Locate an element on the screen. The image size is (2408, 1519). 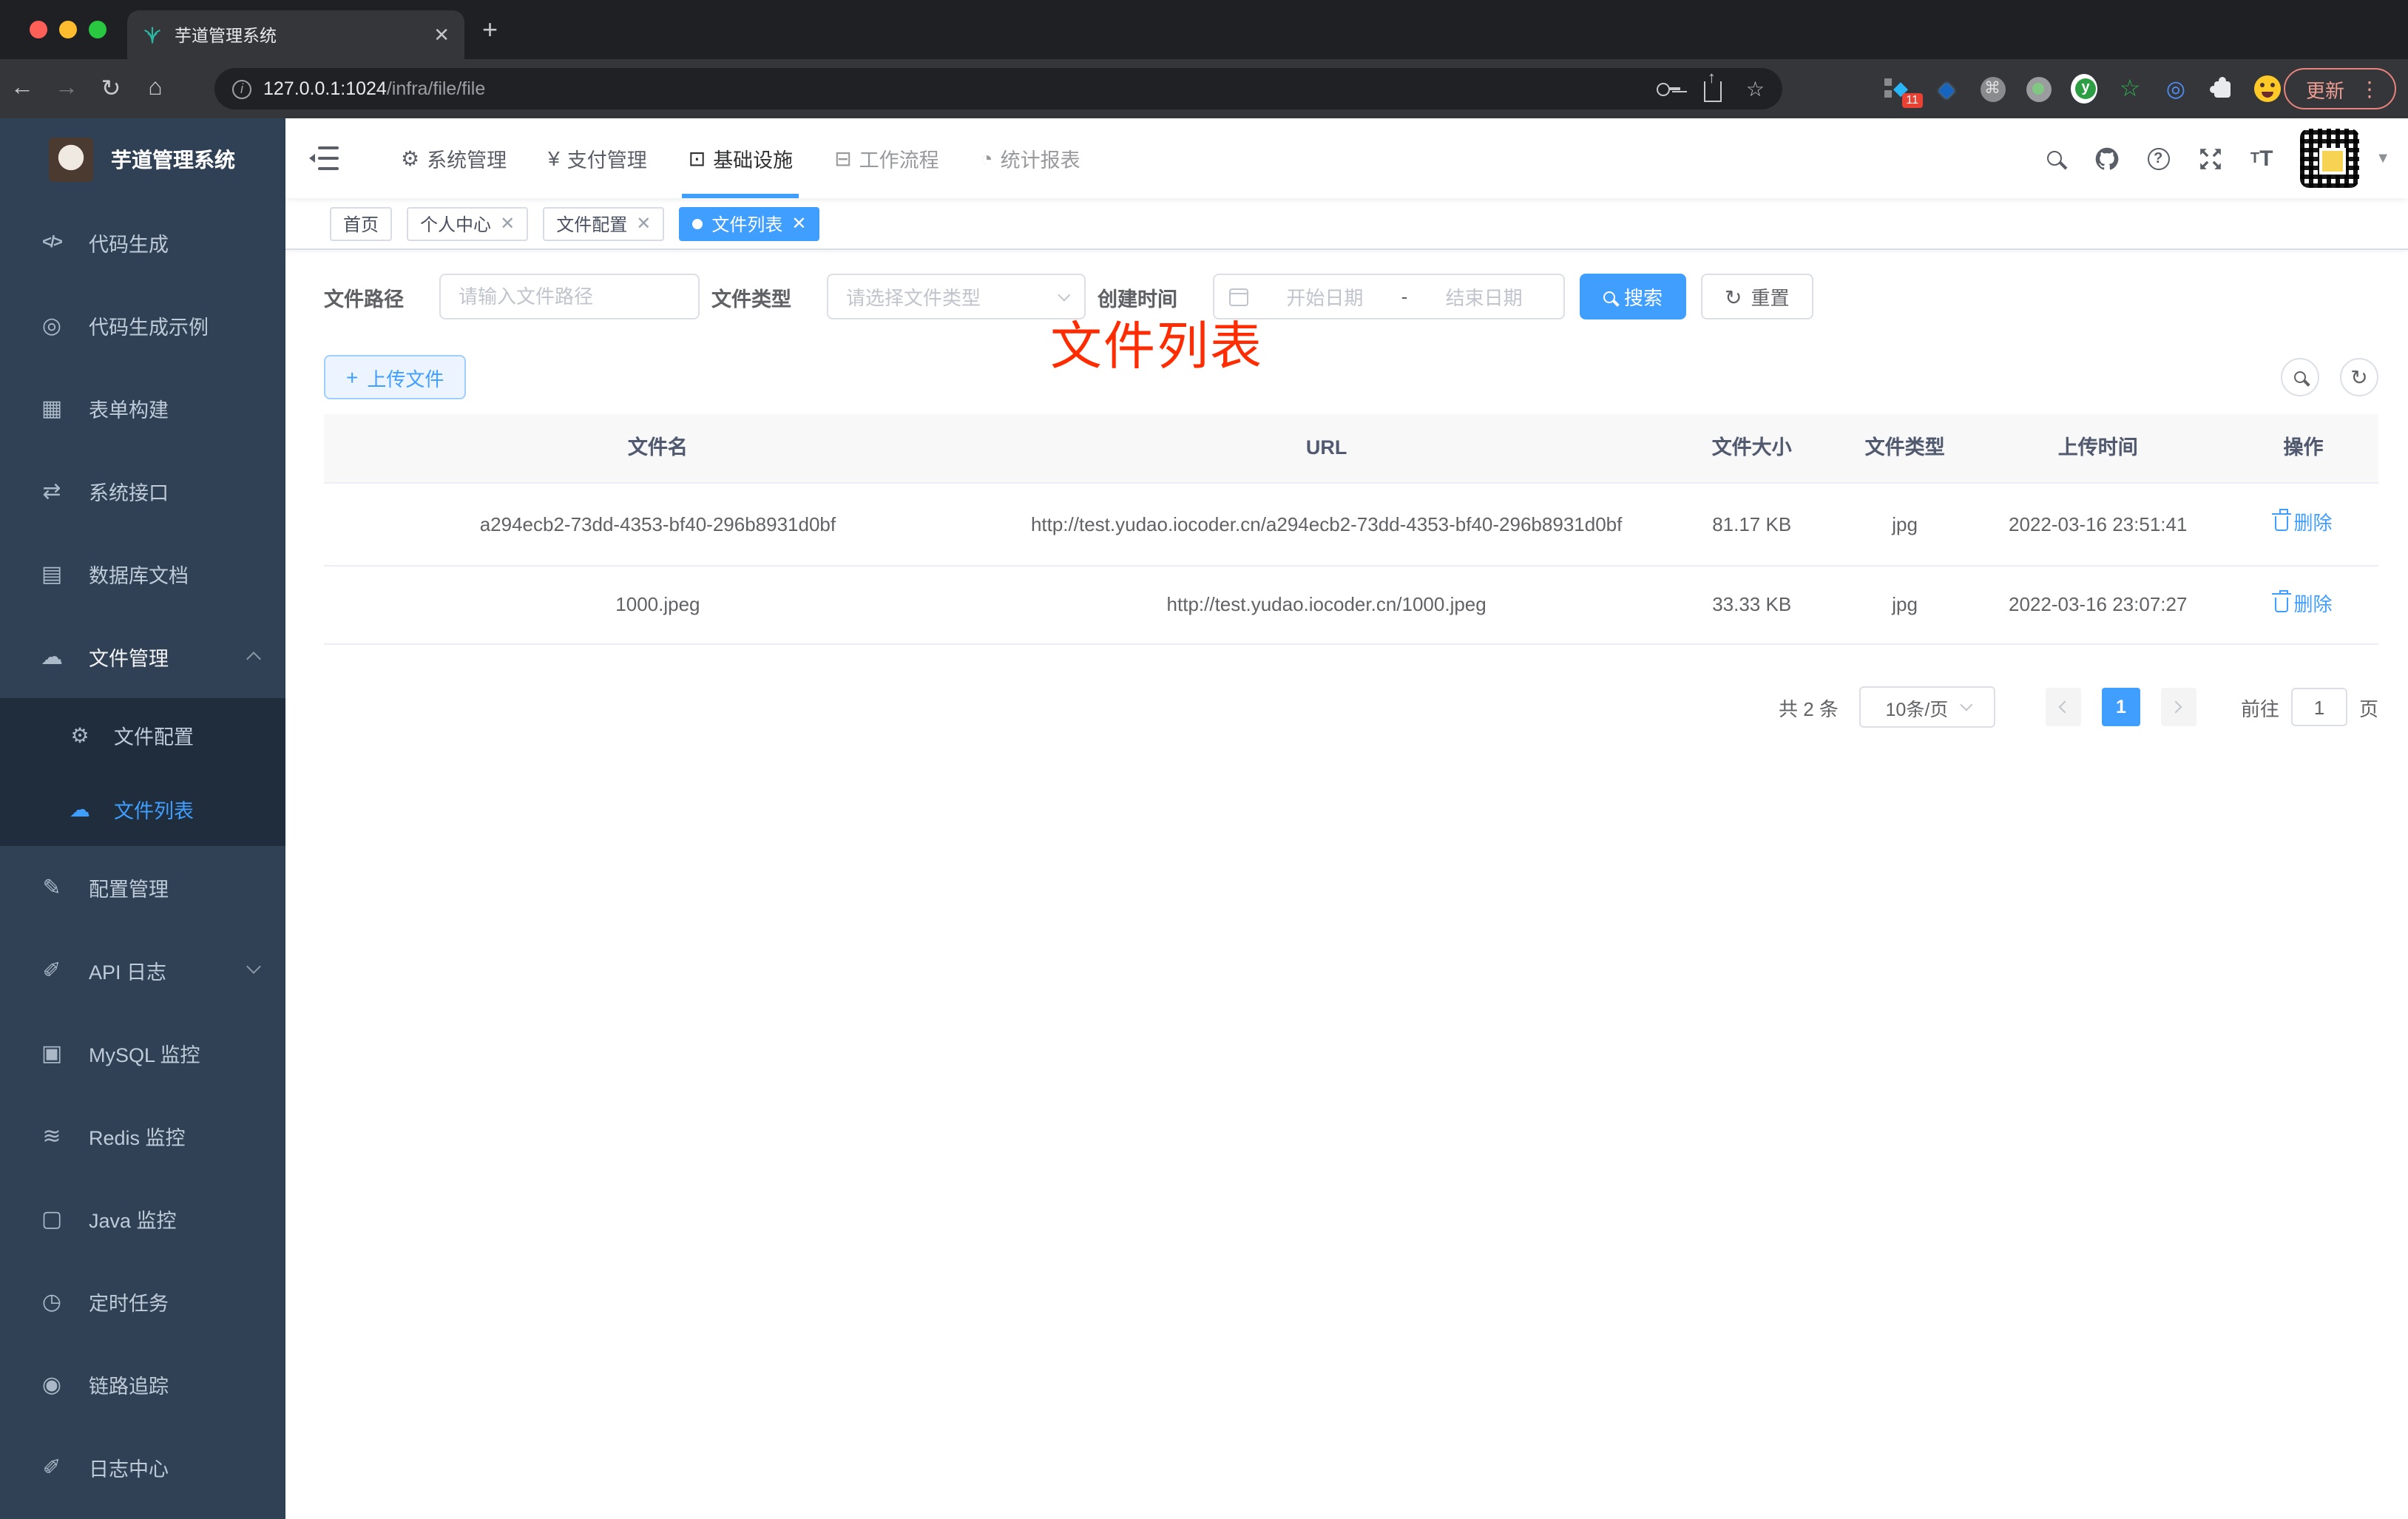
pagination-total: 共 2 条 is located at coordinates (1809, 708).